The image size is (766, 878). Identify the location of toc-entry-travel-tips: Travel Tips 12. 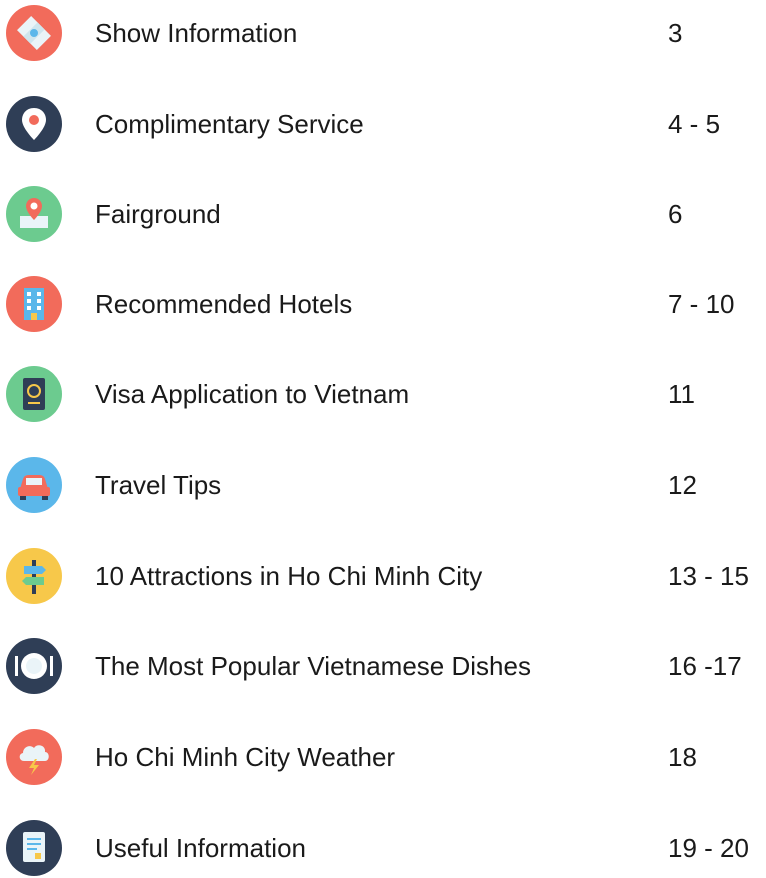
(383, 485).